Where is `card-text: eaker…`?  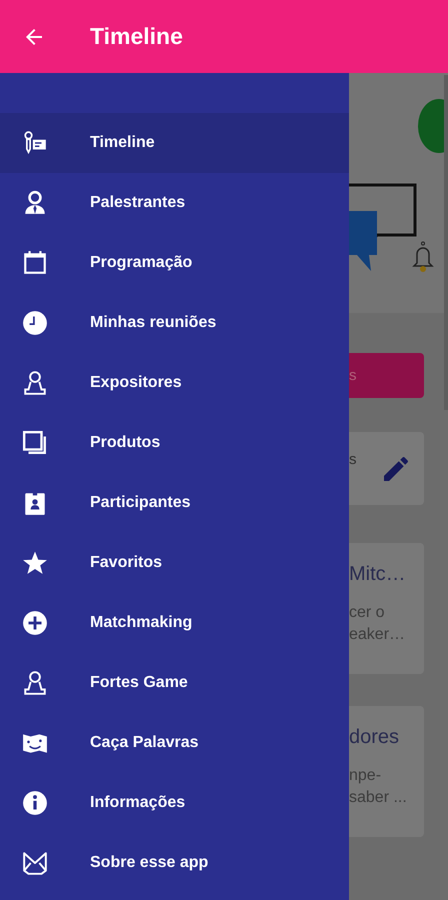 card-text: eaker… is located at coordinates (377, 635).